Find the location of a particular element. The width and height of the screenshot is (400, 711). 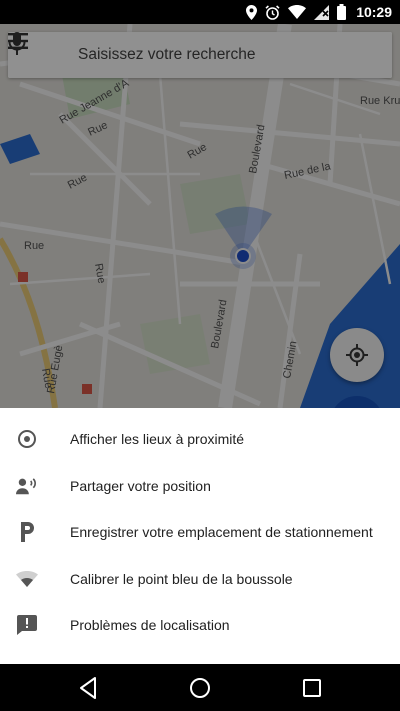

navigation-bar is located at coordinates (200, 687).